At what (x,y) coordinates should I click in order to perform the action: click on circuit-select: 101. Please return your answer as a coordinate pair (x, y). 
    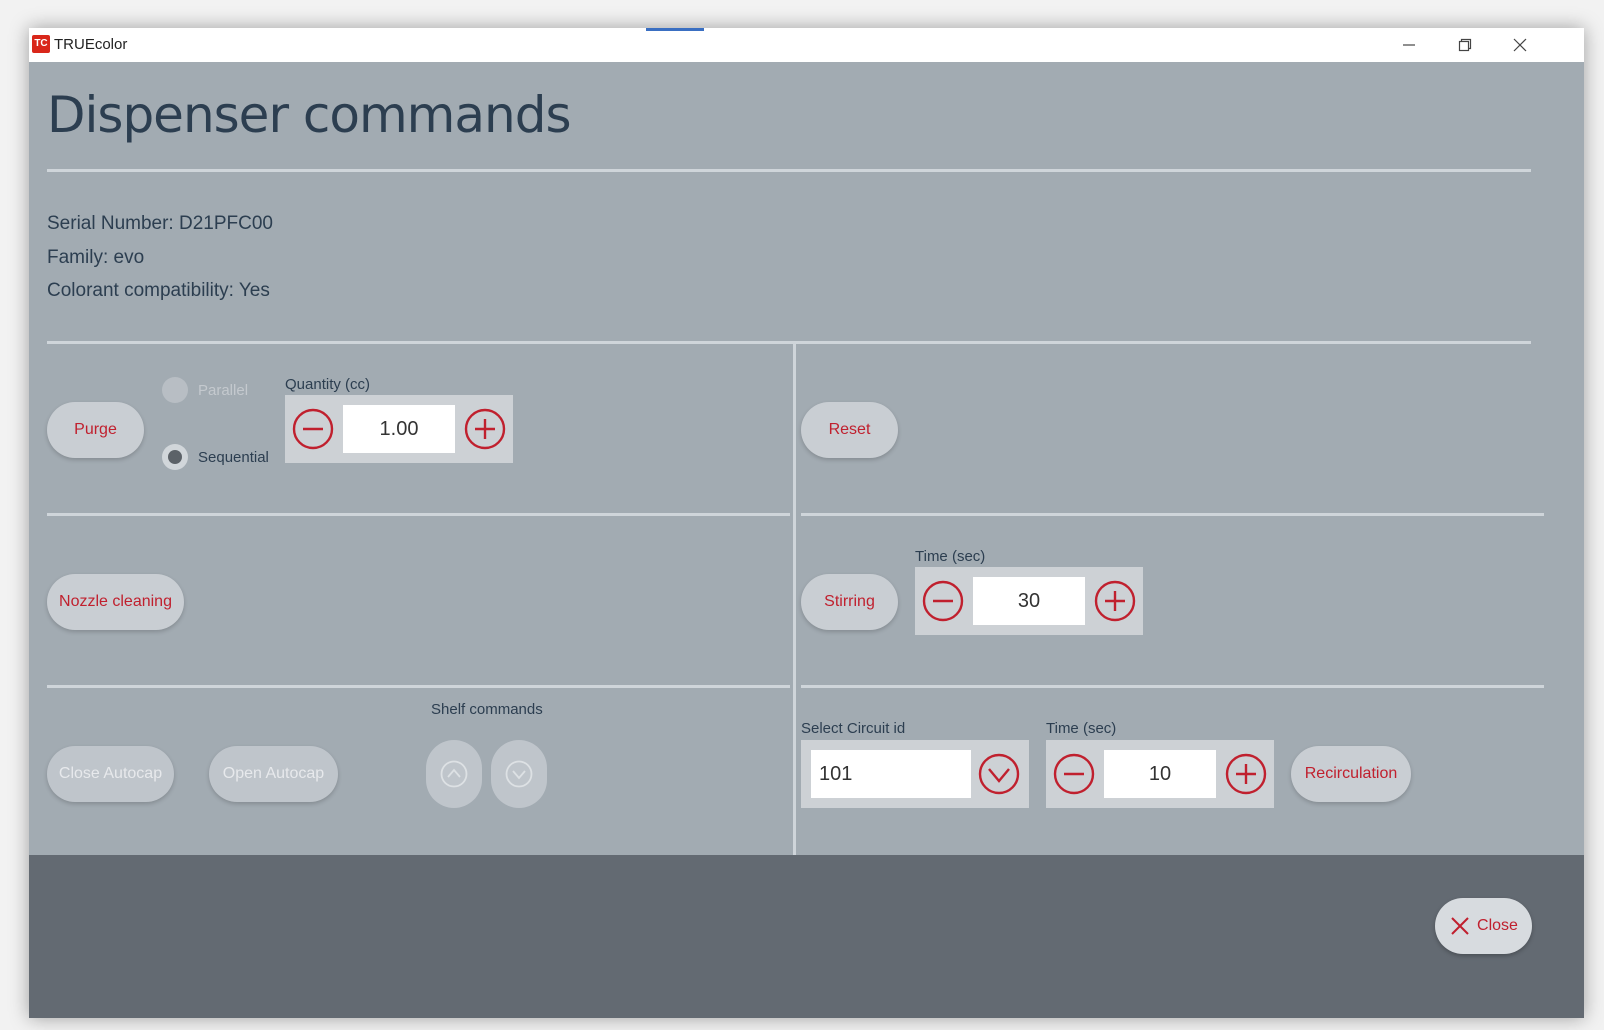
    Looking at the image, I should click on (915, 774).